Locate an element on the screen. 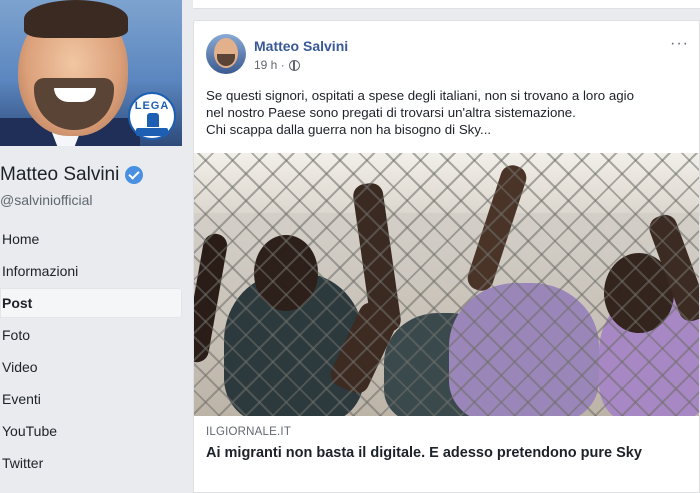 The height and width of the screenshot is (493, 700). lega-logo: LEGA is located at coordinates (152, 116).